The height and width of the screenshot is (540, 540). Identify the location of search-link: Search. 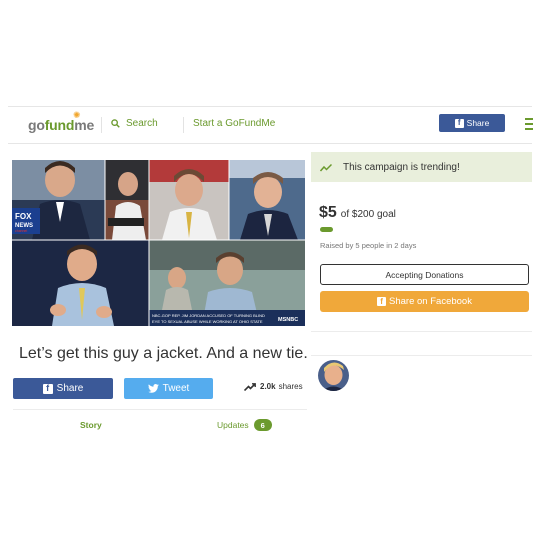
(134, 123).